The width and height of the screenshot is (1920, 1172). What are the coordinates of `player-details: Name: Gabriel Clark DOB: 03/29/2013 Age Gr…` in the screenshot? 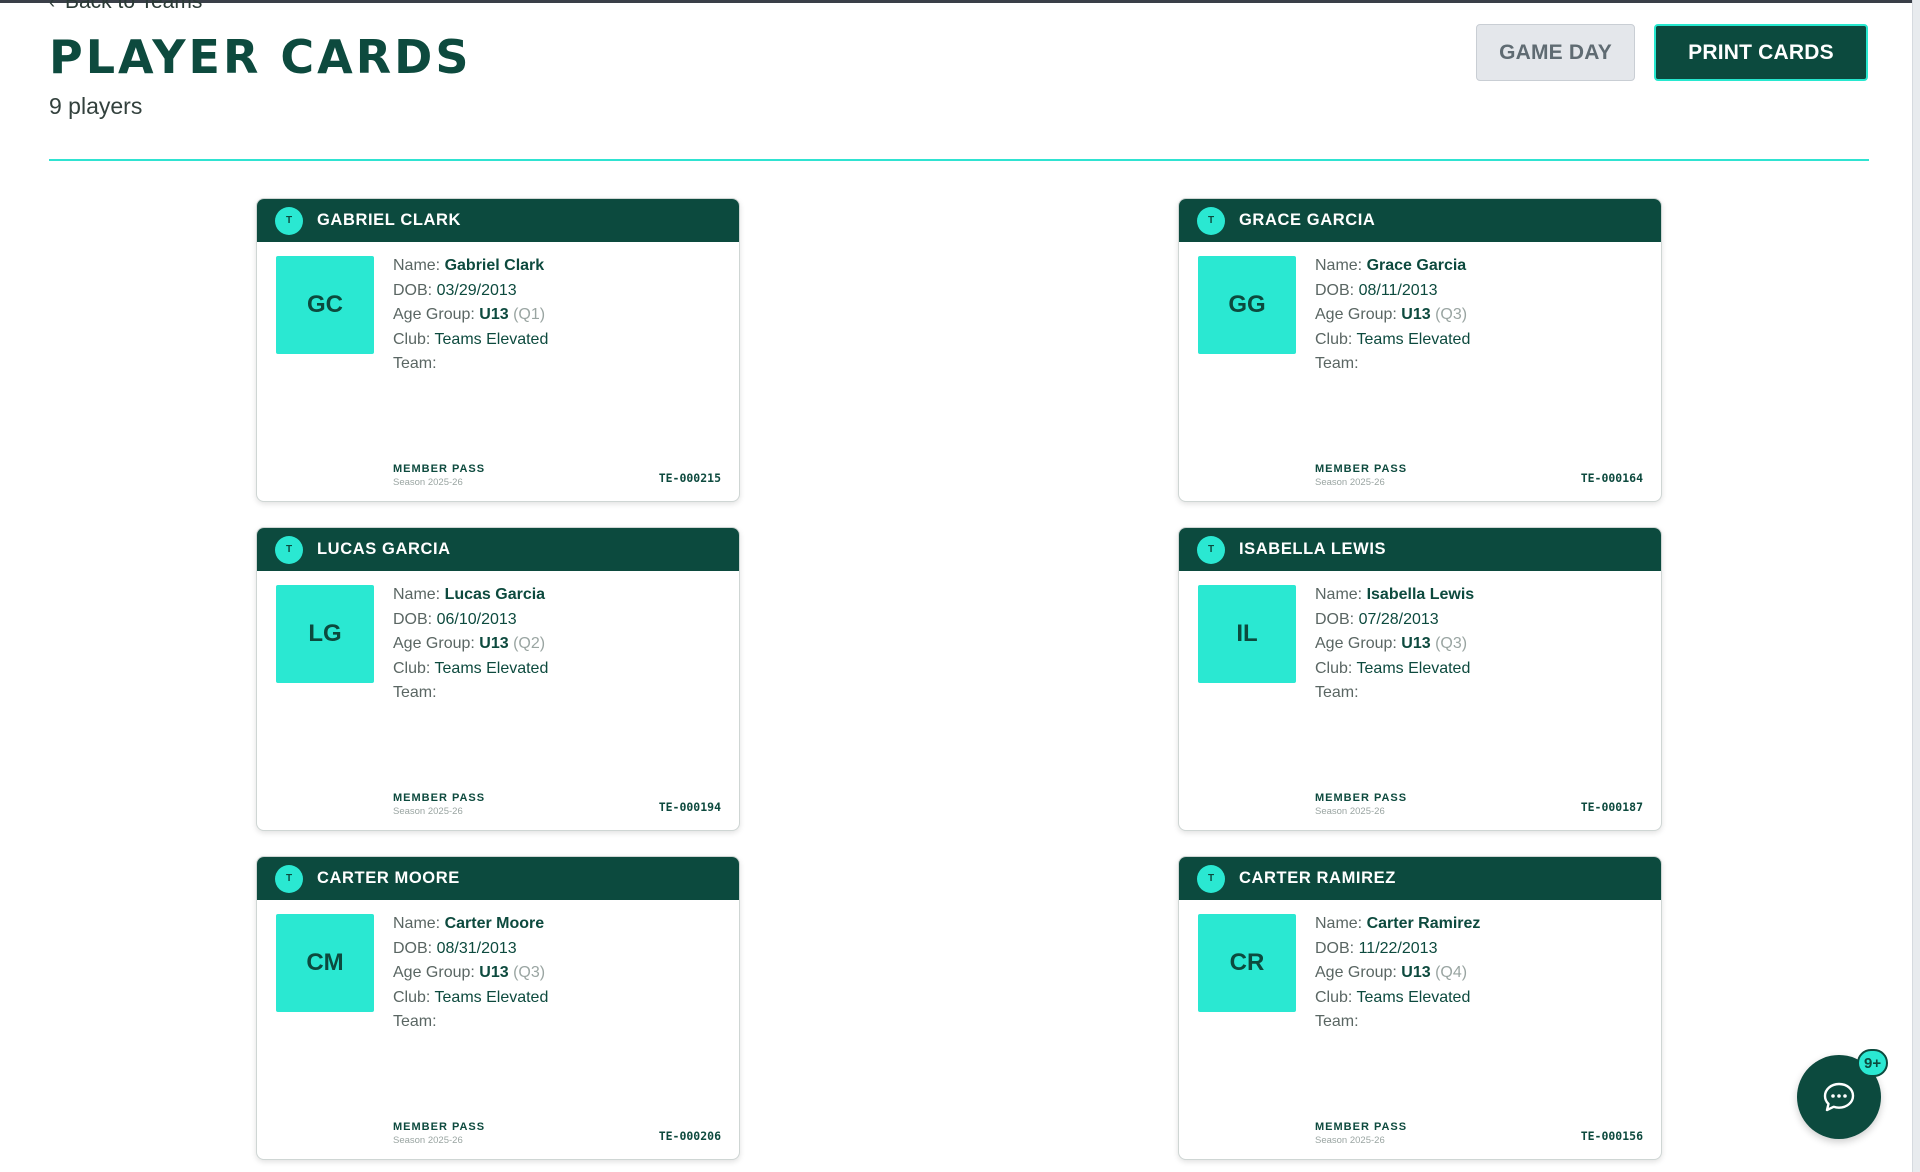 It's located at (470, 315).